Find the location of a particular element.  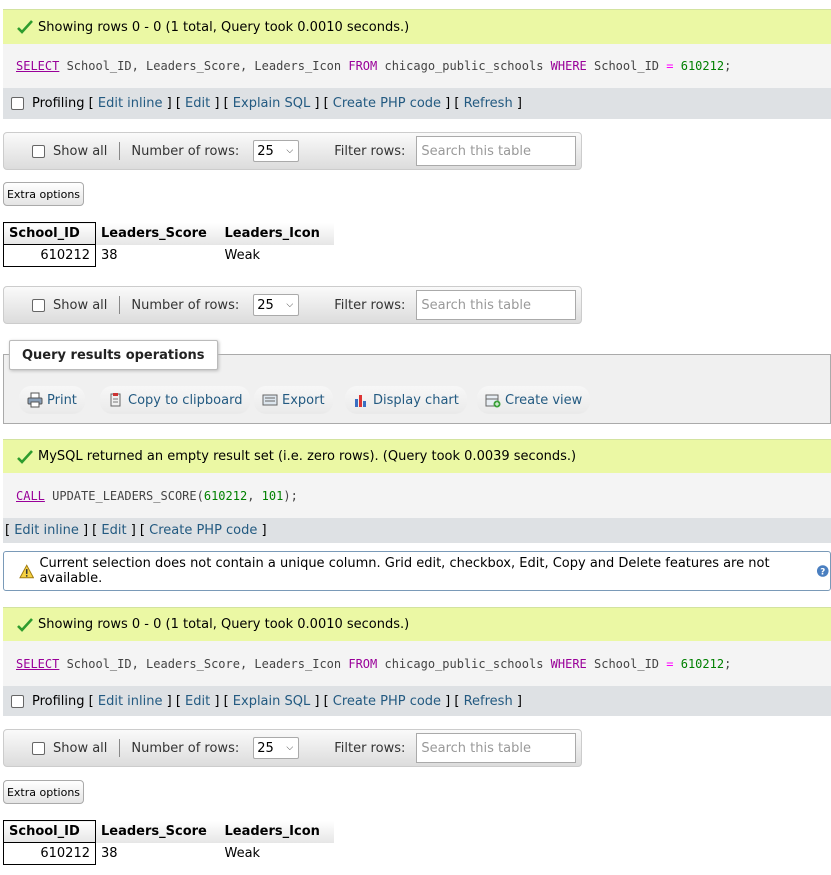

print-label: Print is located at coordinates (62, 400).